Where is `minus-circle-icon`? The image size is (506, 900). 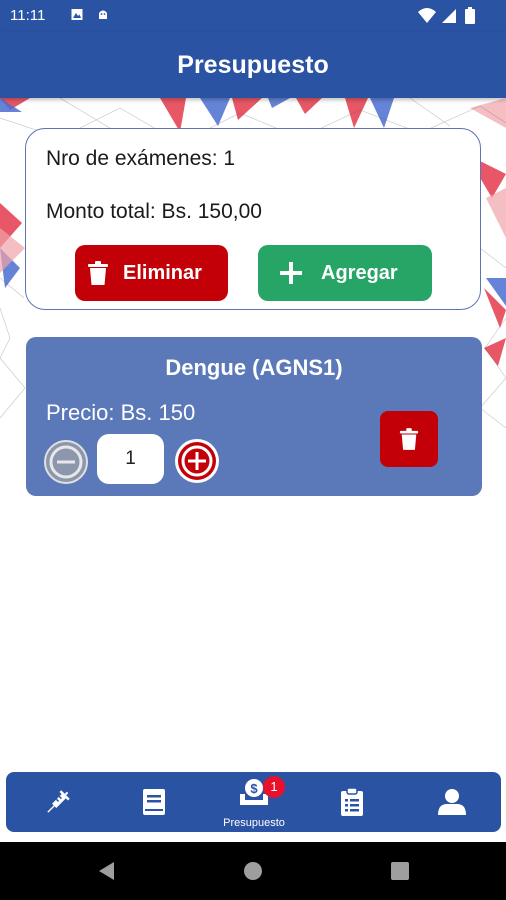 minus-circle-icon is located at coordinates (66, 462).